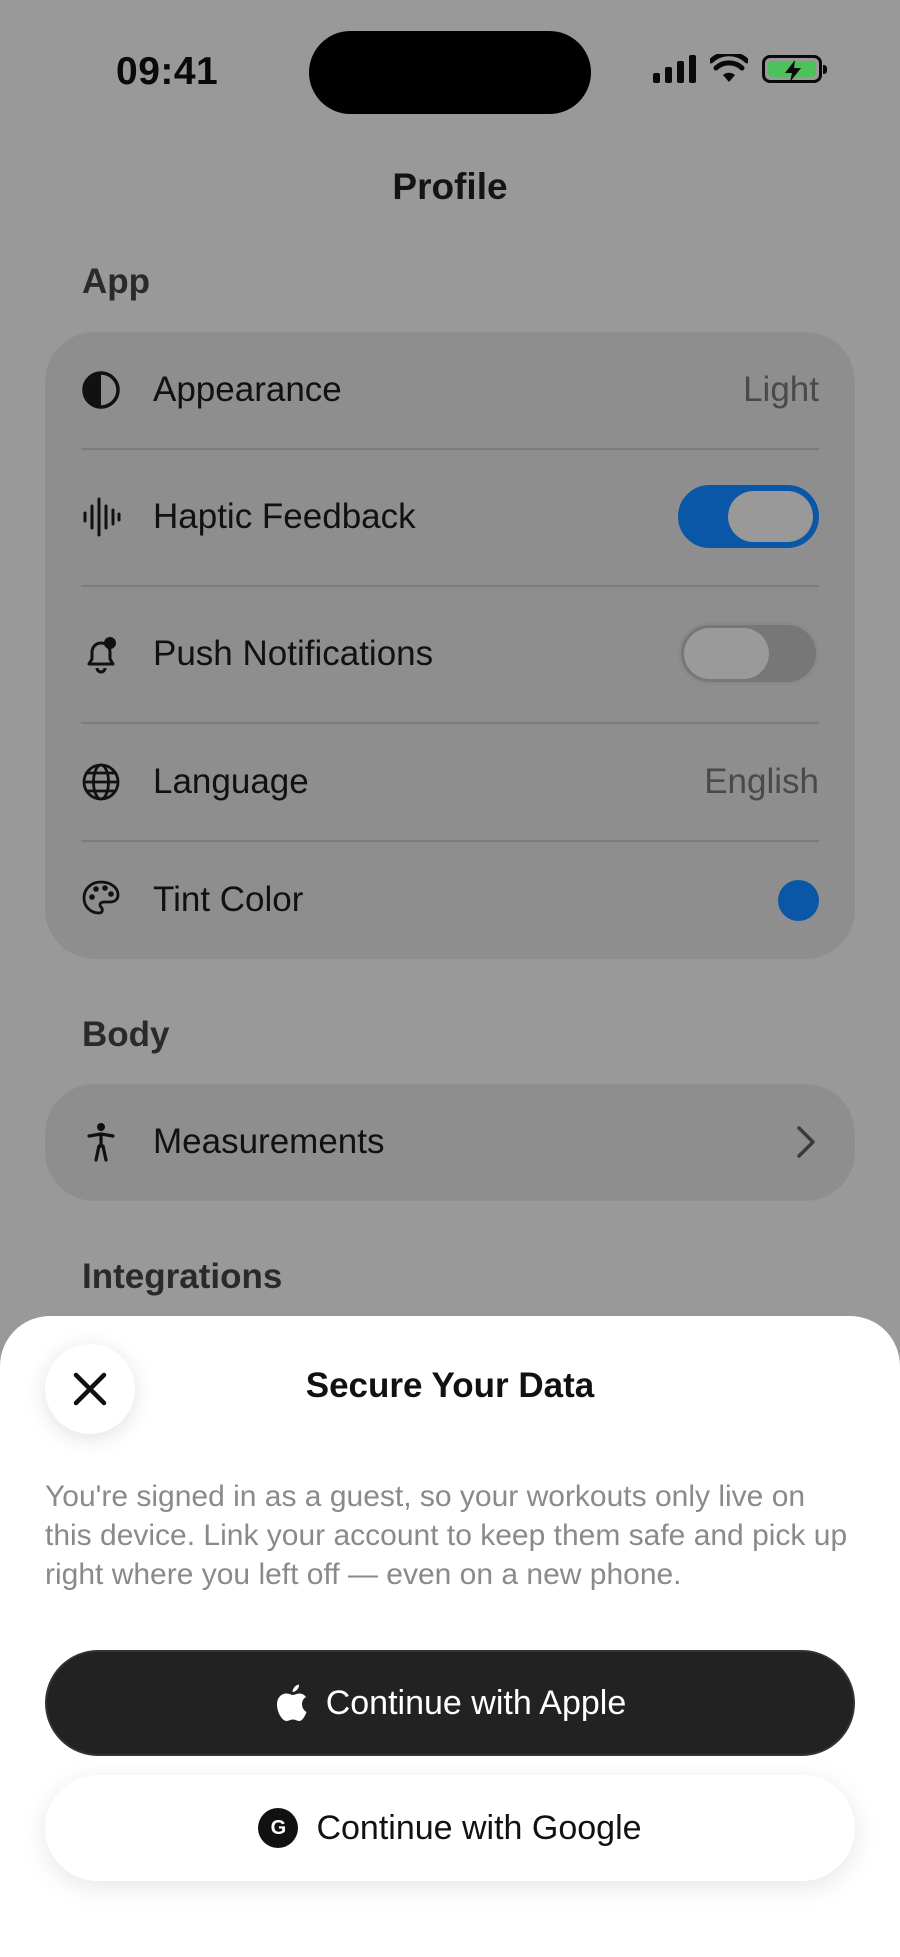 Image resolution: width=900 pixels, height=1957 pixels. I want to click on tint-color-swatch, so click(798, 900).